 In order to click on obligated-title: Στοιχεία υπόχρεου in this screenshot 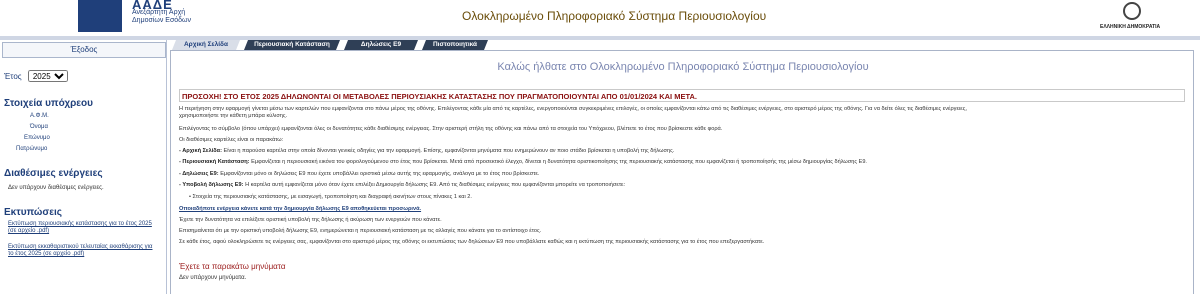, I will do `click(48, 103)`.